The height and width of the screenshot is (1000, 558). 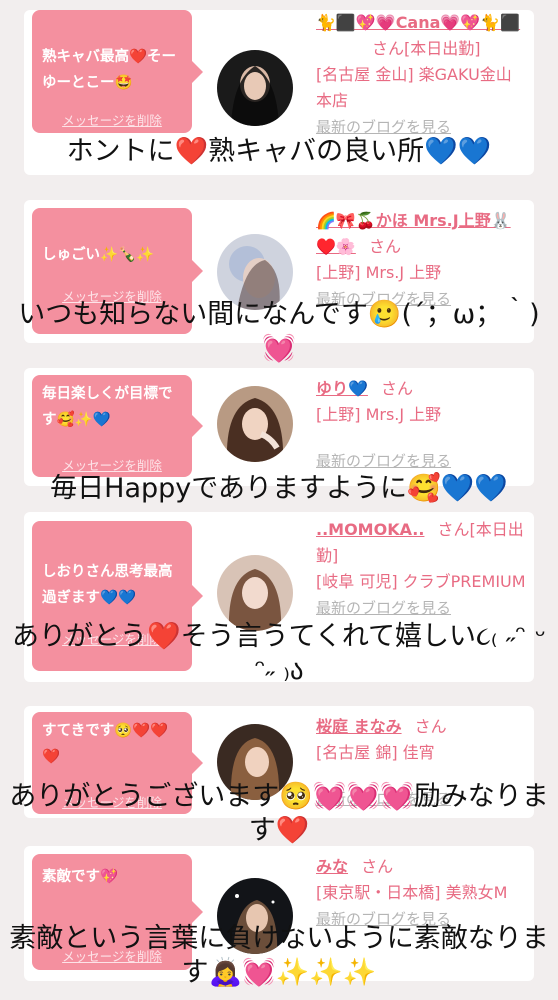 I want to click on shop-location: [岐阜 可児] クラブPREMIUM, so click(x=421, y=581).